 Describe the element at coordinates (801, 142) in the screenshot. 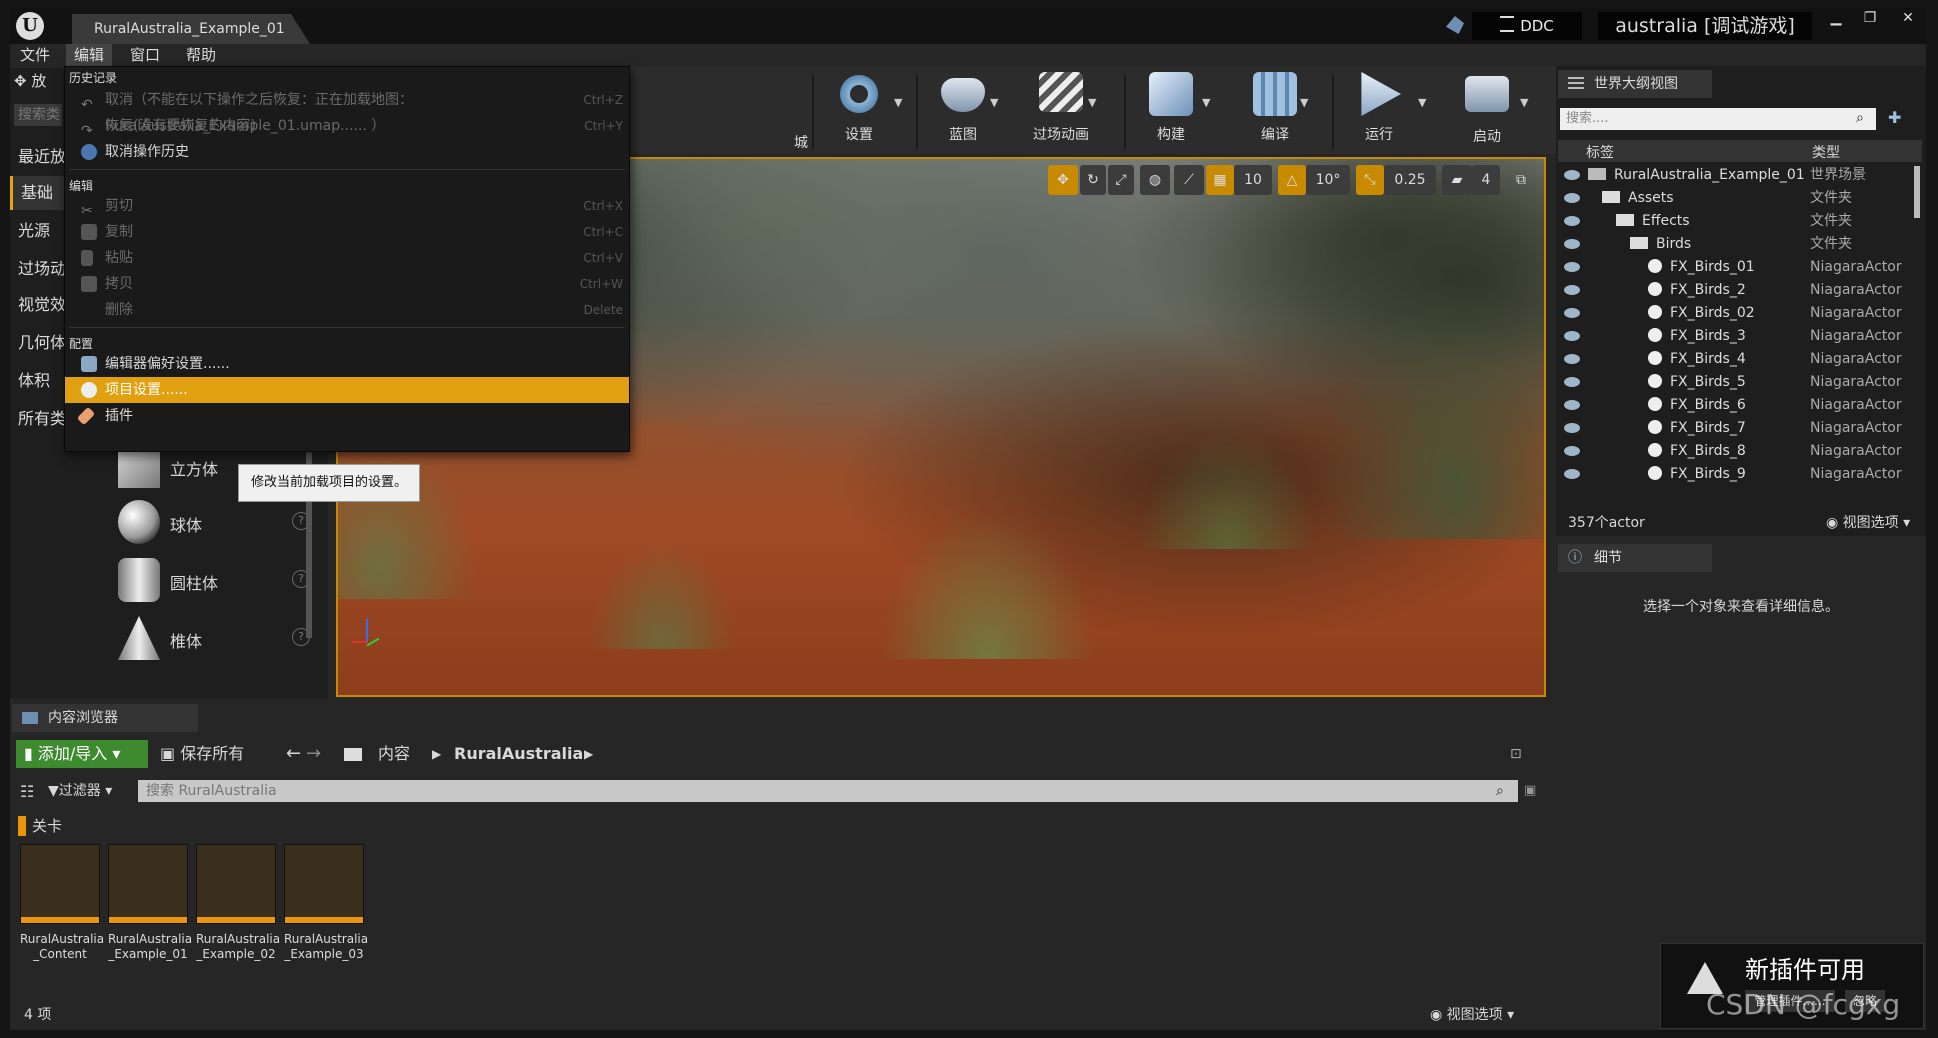

I see `marketplace-label-fragment: 城` at that location.